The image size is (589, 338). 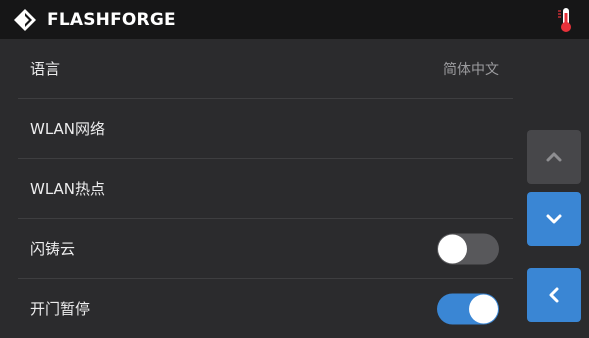 I want to click on flashcloud-toggle, so click(x=468, y=248).